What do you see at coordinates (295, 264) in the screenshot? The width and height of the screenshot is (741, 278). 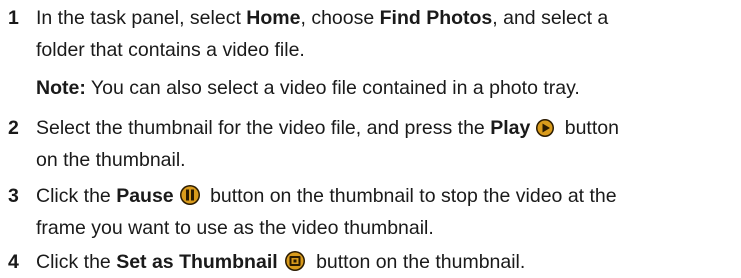 I see `set-thumbnail-icon` at bounding box center [295, 264].